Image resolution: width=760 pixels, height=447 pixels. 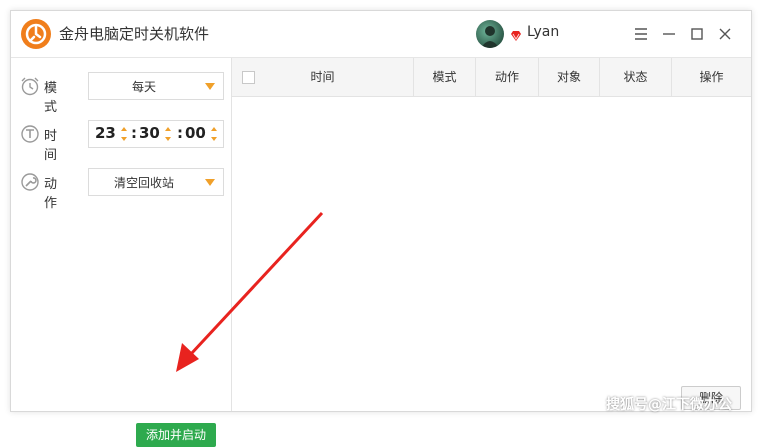 What do you see at coordinates (669, 405) in the screenshot?
I see `watermark: 搜狐号@江下微办公` at bounding box center [669, 405].